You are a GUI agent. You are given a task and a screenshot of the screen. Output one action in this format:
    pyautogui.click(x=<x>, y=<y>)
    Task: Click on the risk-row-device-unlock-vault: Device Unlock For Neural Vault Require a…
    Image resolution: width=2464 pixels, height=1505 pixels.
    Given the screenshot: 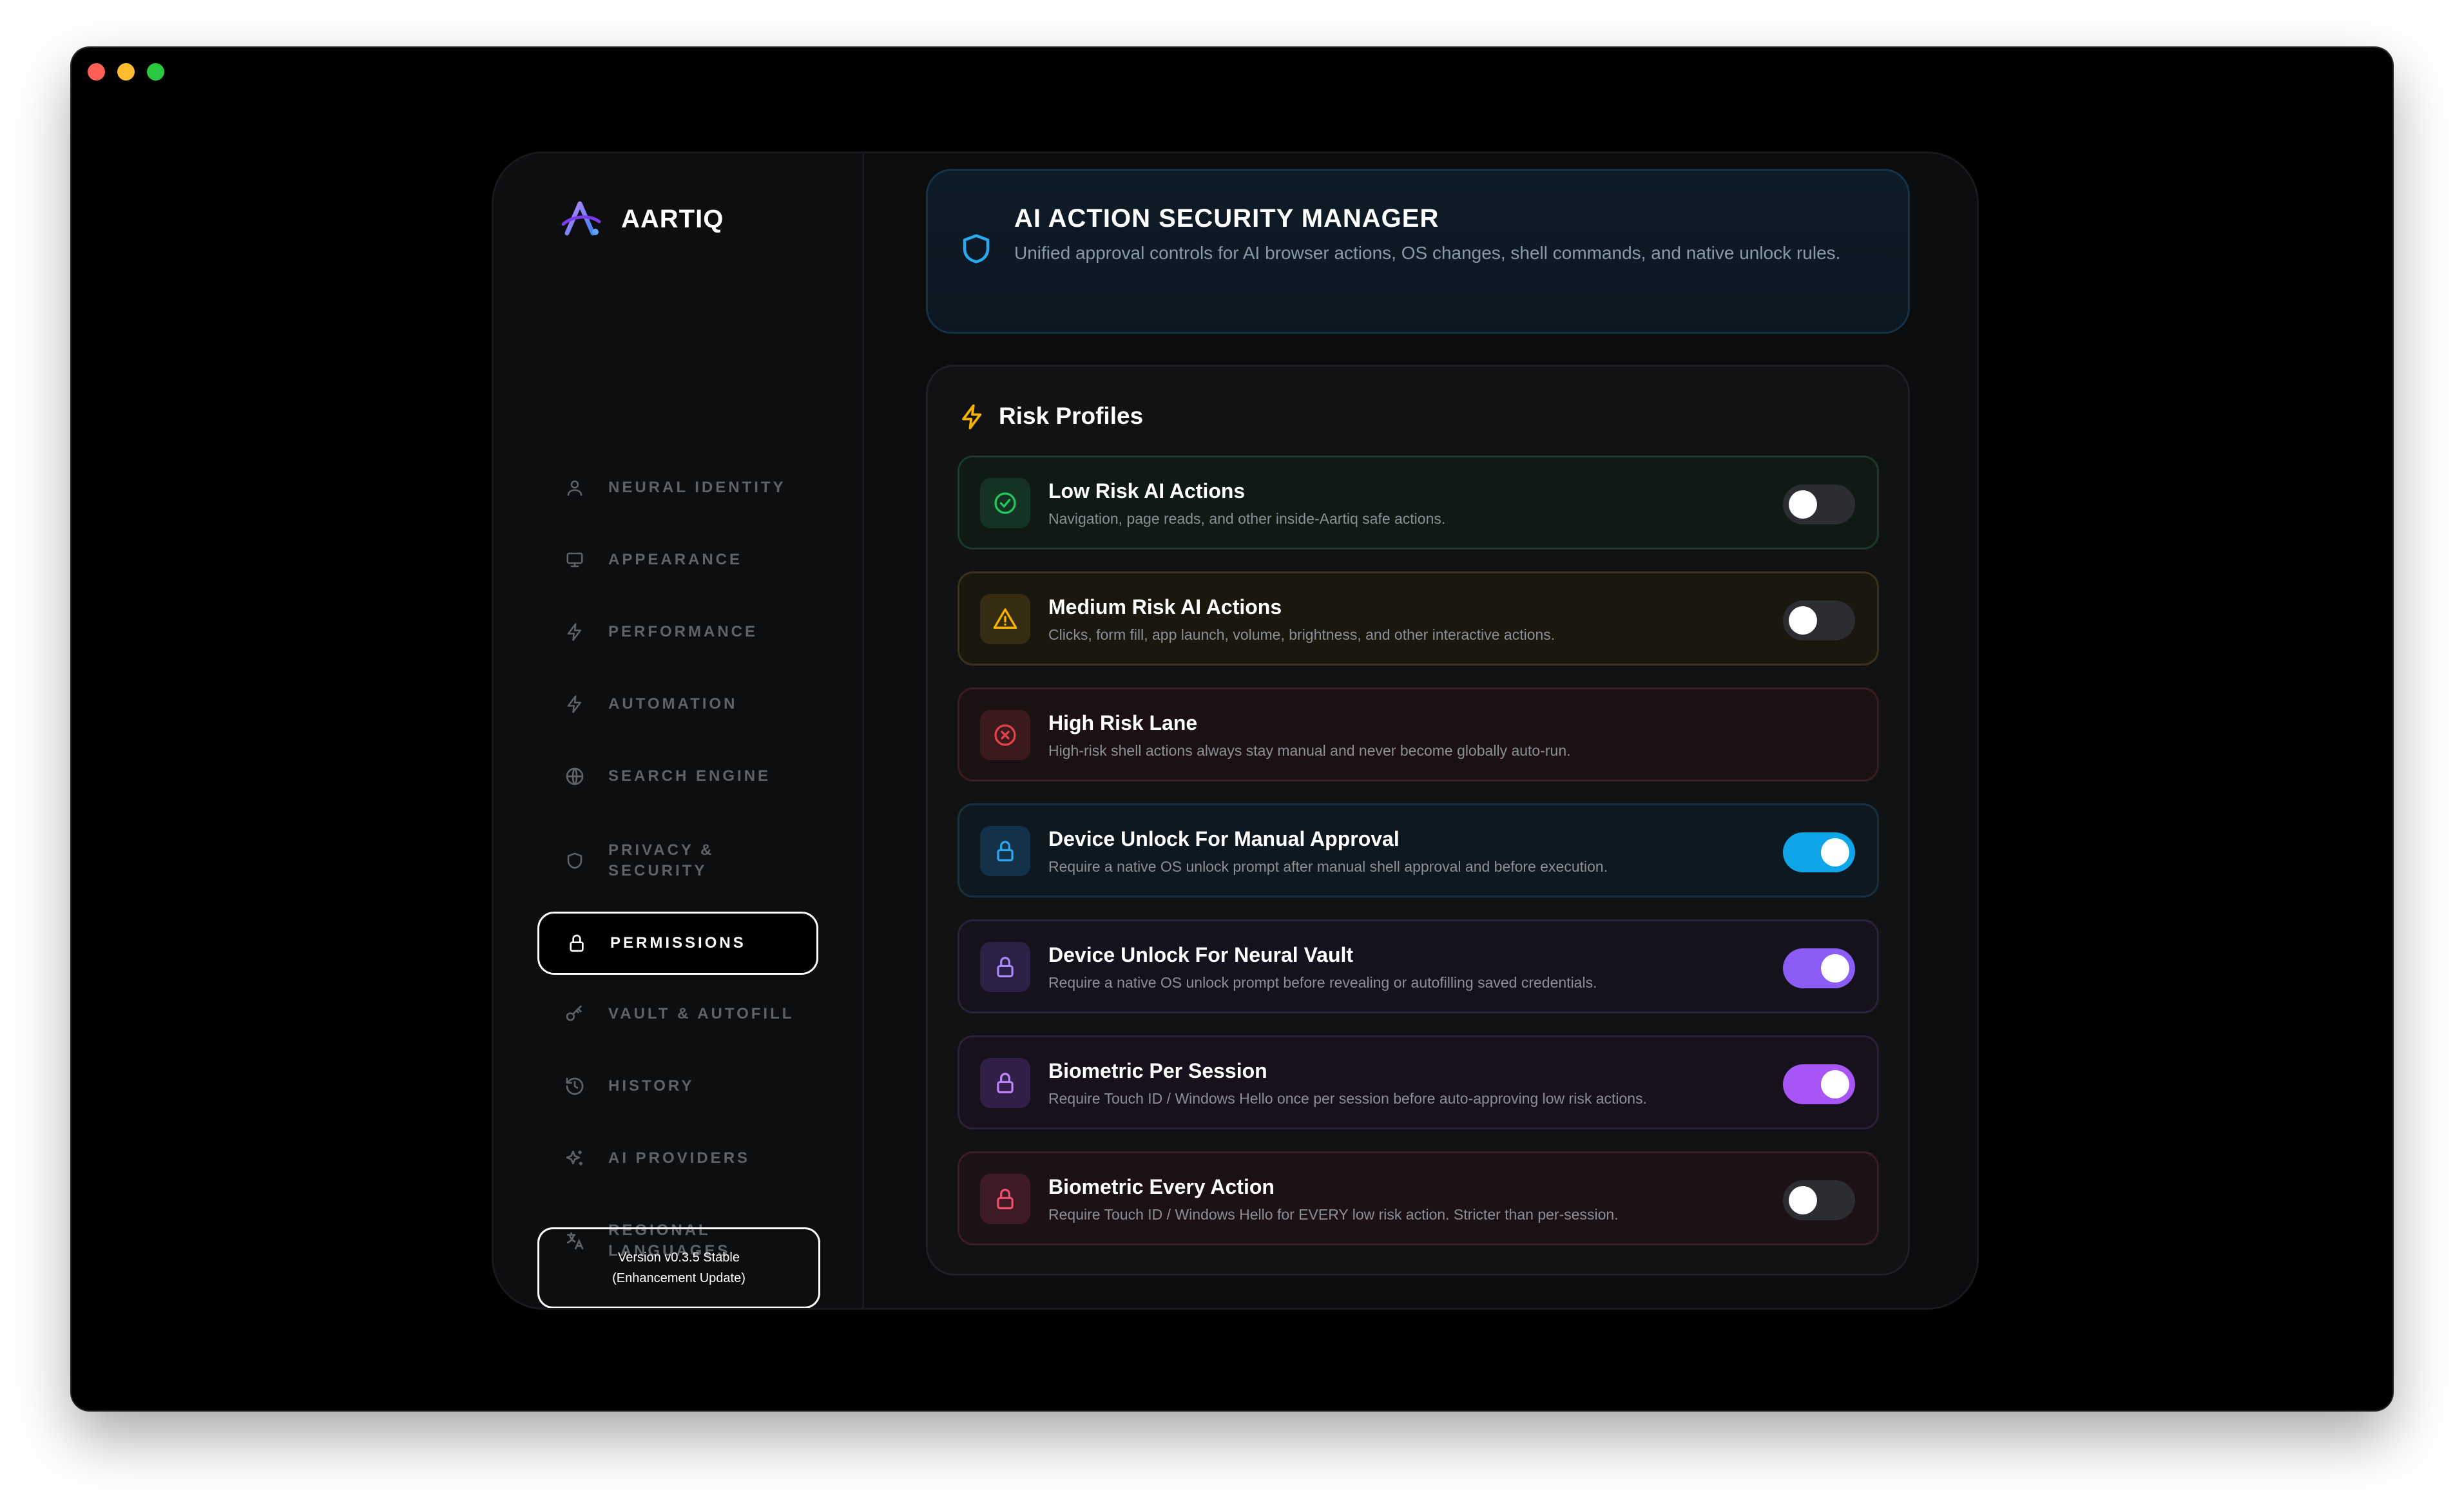 What is the action you would take?
    pyautogui.click(x=1419, y=966)
    